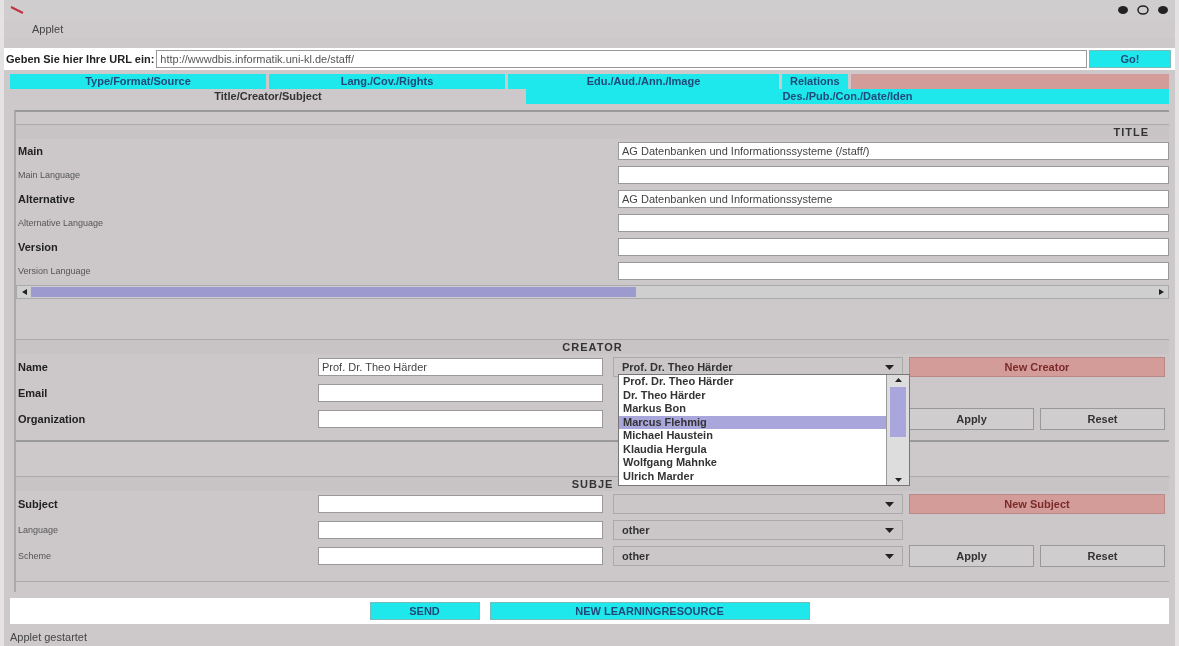  Describe the element at coordinates (54, 271) in the screenshot. I see `field-label: Version Language` at that location.